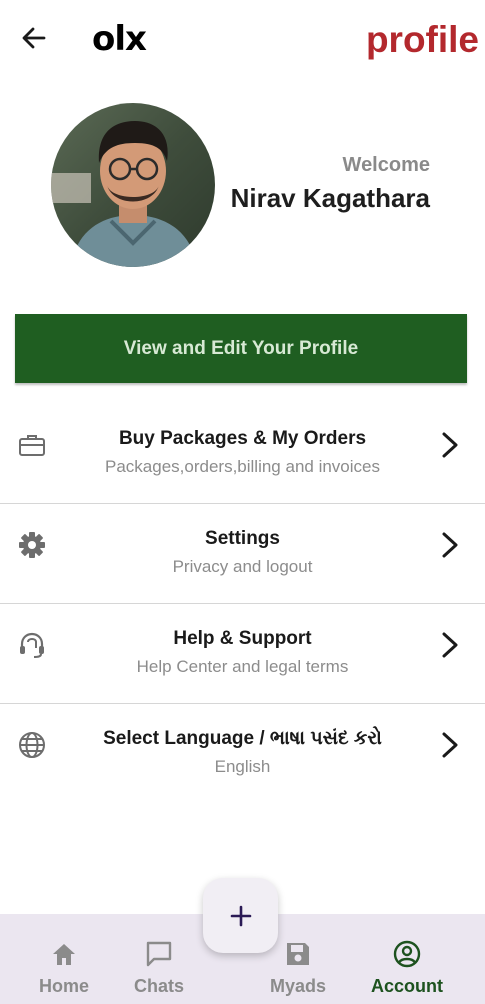  I want to click on page-title: profile, so click(422, 39).